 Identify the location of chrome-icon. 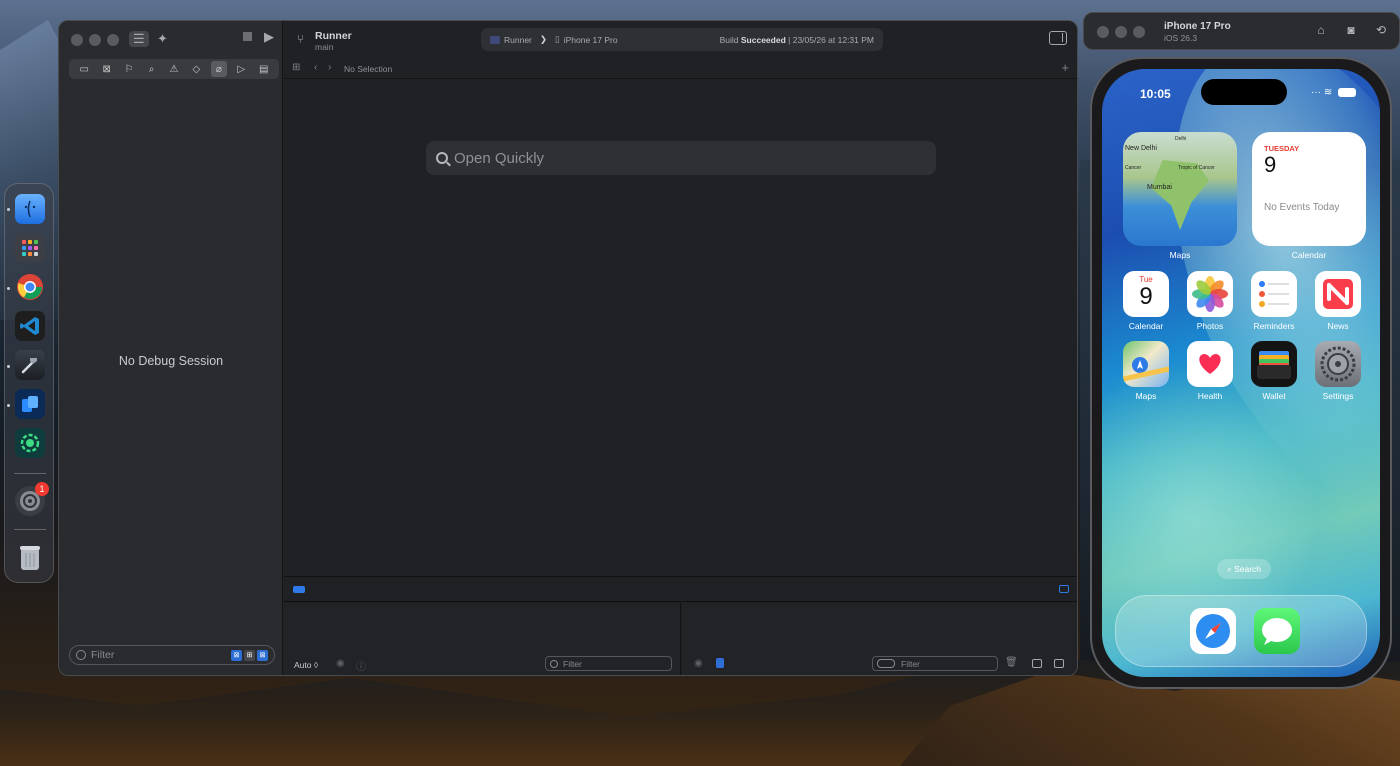
(30, 287).